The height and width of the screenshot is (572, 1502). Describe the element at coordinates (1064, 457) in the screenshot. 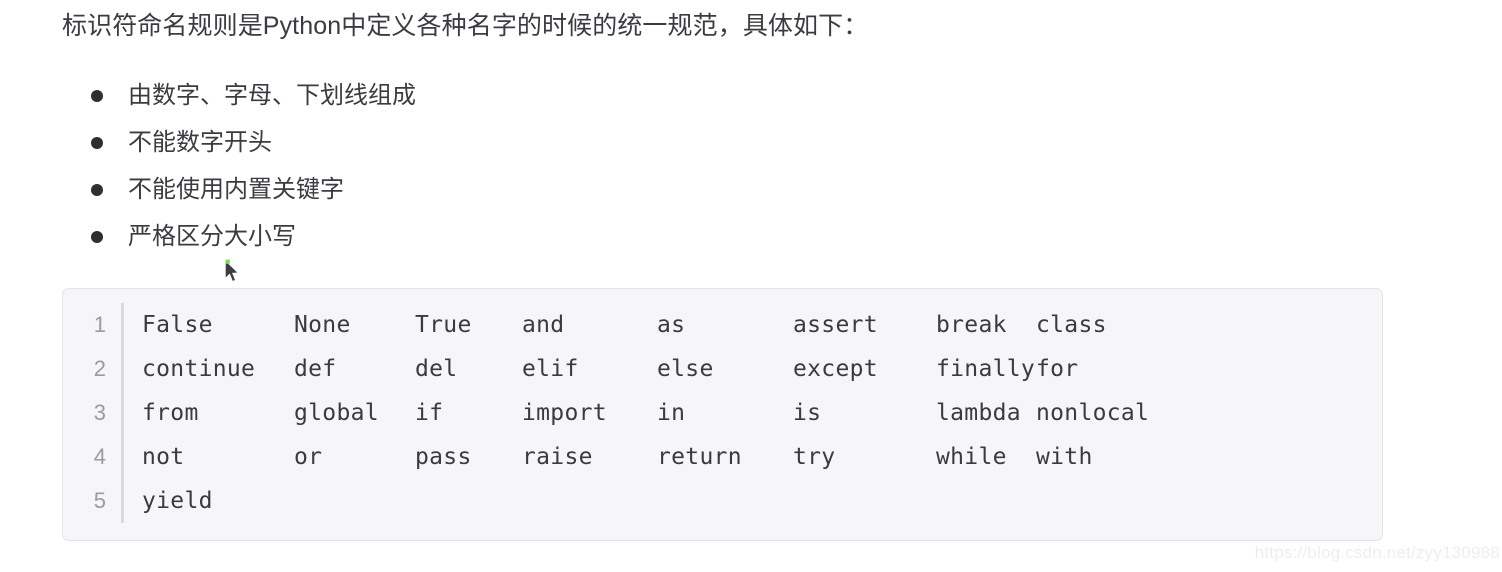

I see `python-keyword: with` at that location.